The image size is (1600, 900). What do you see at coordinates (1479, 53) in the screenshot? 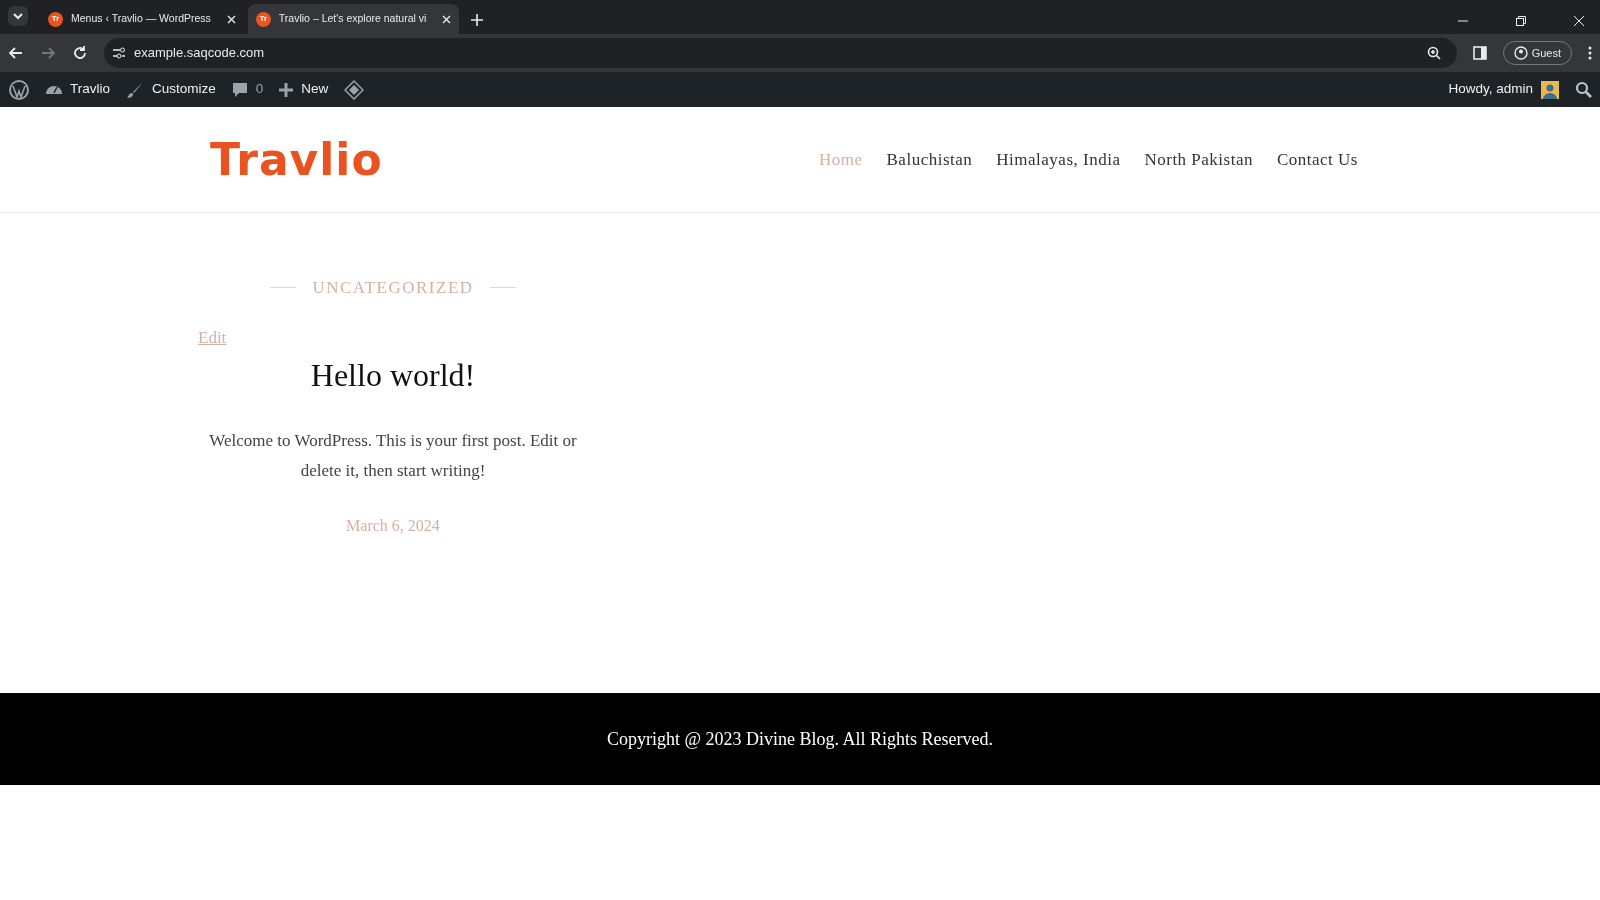
I see `side-panel-icon` at bounding box center [1479, 53].